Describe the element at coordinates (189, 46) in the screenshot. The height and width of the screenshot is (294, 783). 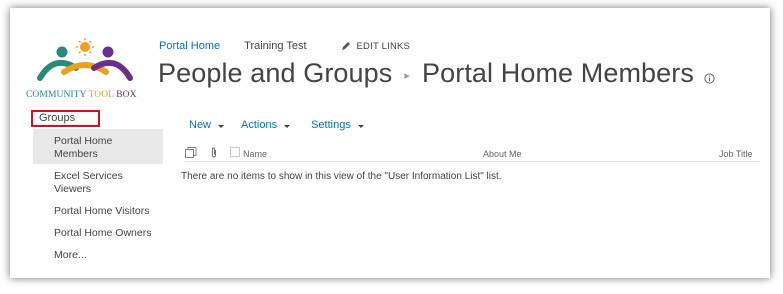
I see `nav-portal-home: Portal Home` at that location.